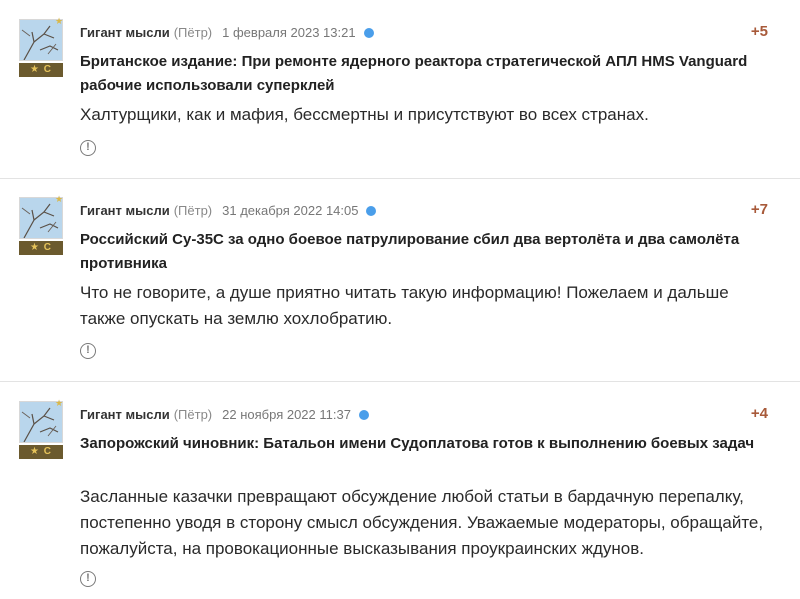 The width and height of the screenshot is (800, 599). What do you see at coordinates (759, 209) in the screenshot?
I see `comment-rating: +7` at bounding box center [759, 209].